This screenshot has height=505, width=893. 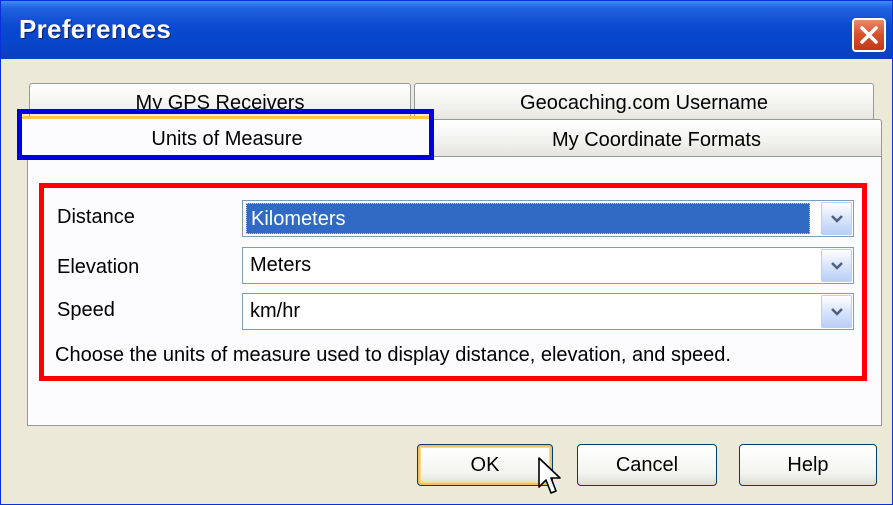 I want to click on cancel-button: Cancel, so click(x=647, y=465).